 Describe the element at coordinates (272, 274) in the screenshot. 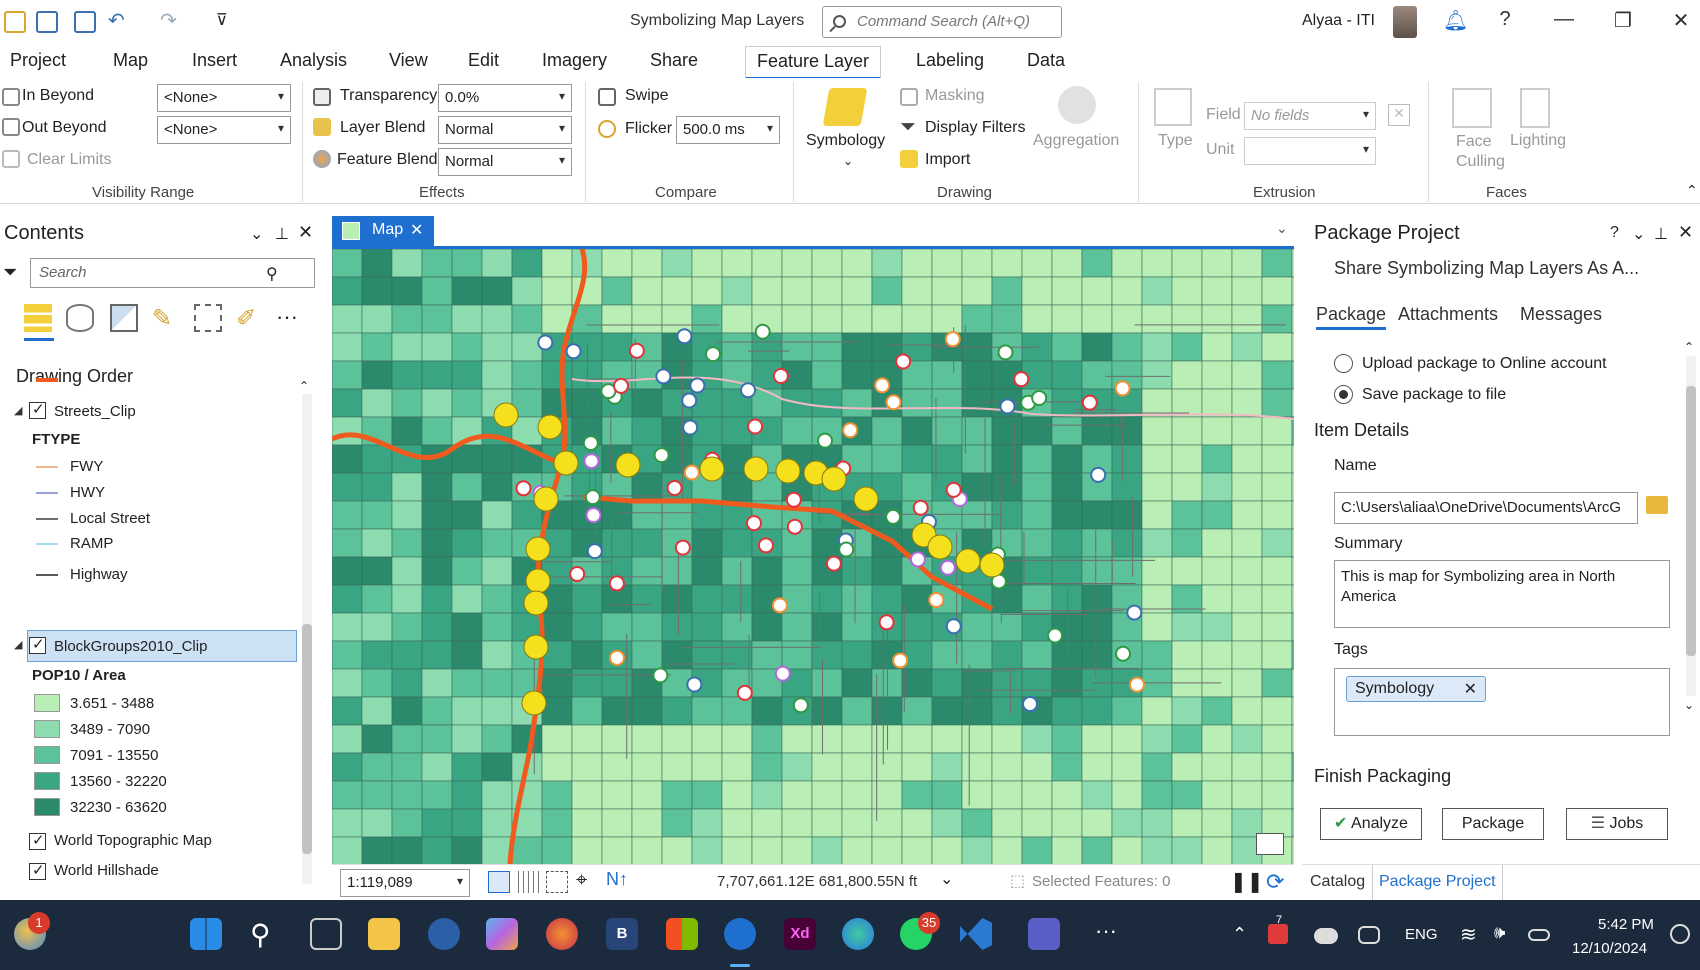

I see `search-icon: ⚲` at that location.